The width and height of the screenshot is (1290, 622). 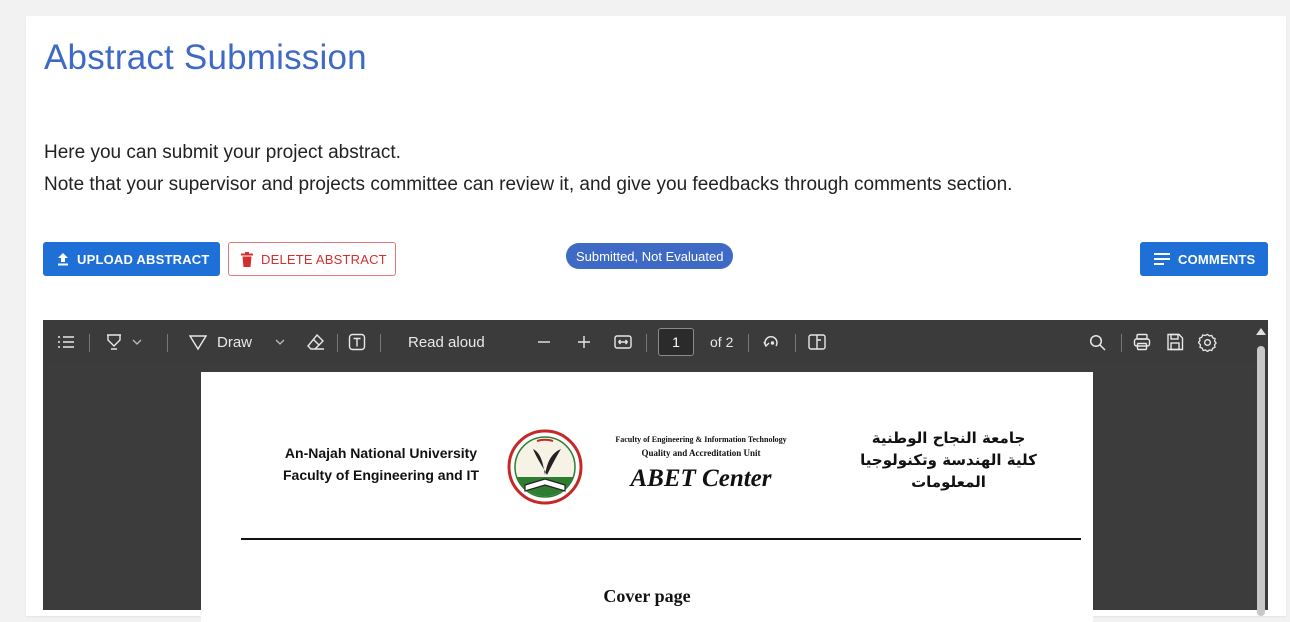 I want to click on settings-button, so click(x=1207, y=342).